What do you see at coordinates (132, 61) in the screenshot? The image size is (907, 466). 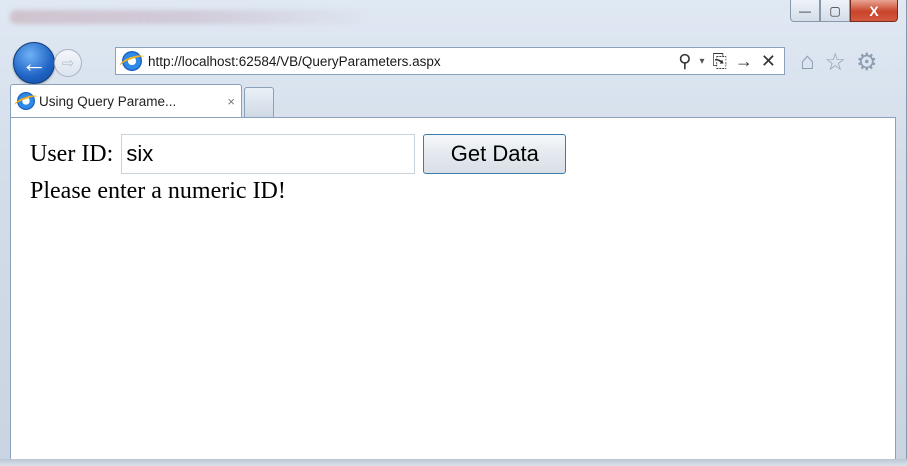 I see `ie-page-icon` at bounding box center [132, 61].